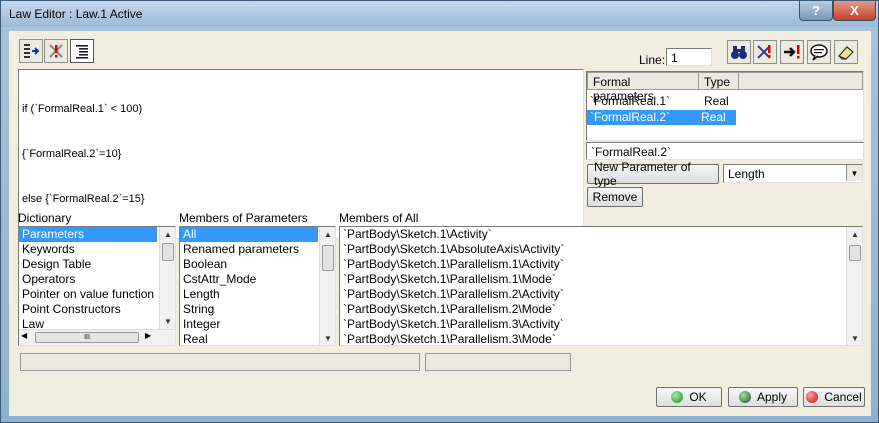 Image resolution: width=879 pixels, height=423 pixels. What do you see at coordinates (812, 397) in the screenshot?
I see `cancel-icon` at bounding box center [812, 397].